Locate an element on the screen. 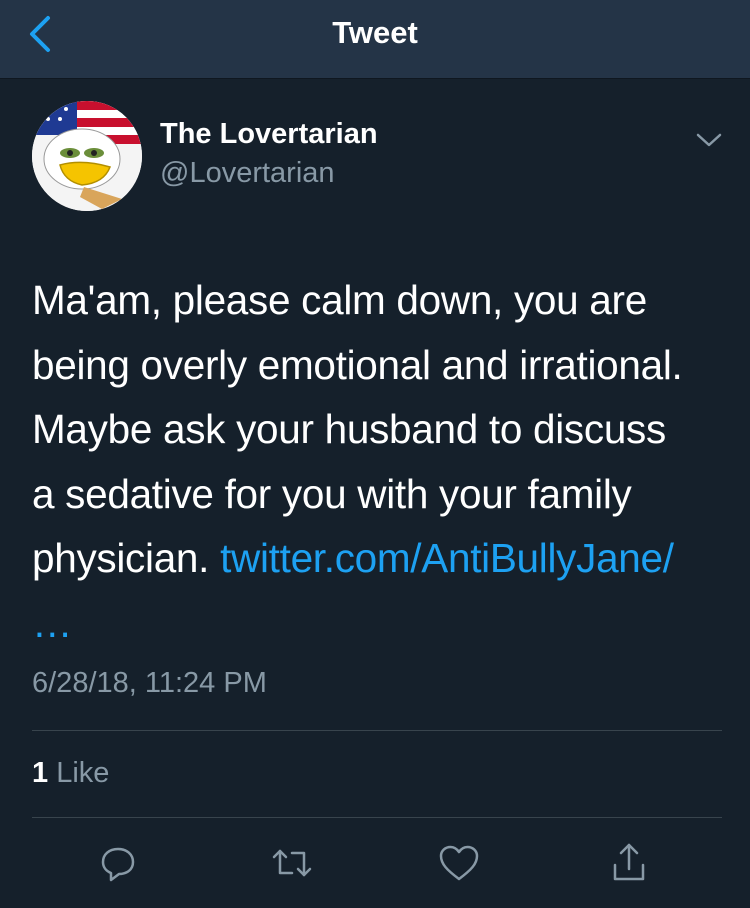  retweet-icon is located at coordinates (292, 863).